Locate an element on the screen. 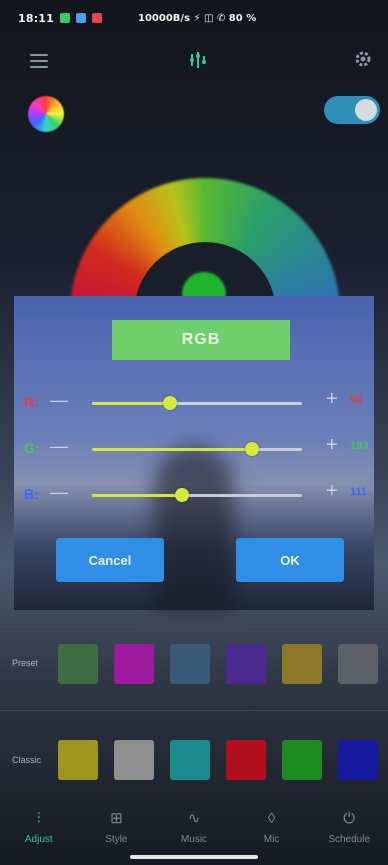  blue-channel-value: 111 is located at coordinates (359, 492).